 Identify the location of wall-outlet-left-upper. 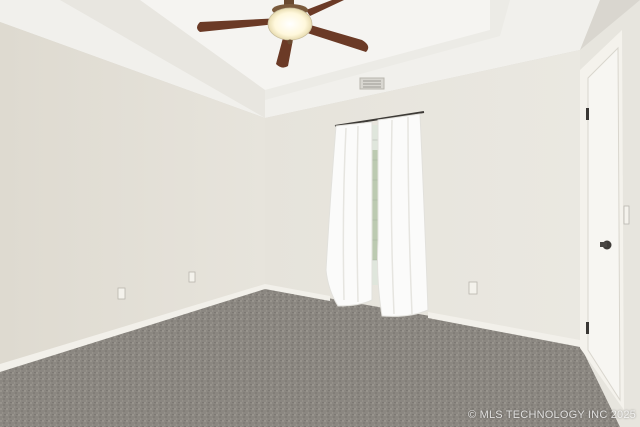
(192, 277).